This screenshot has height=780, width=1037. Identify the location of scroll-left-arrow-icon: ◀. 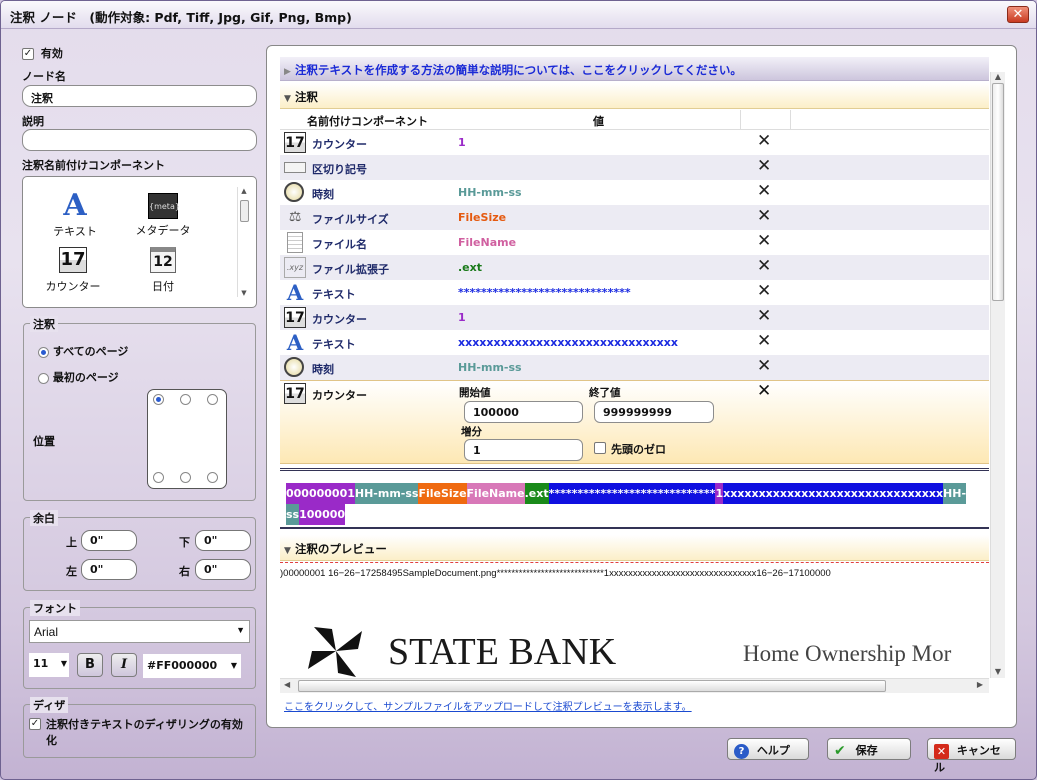
(287, 684).